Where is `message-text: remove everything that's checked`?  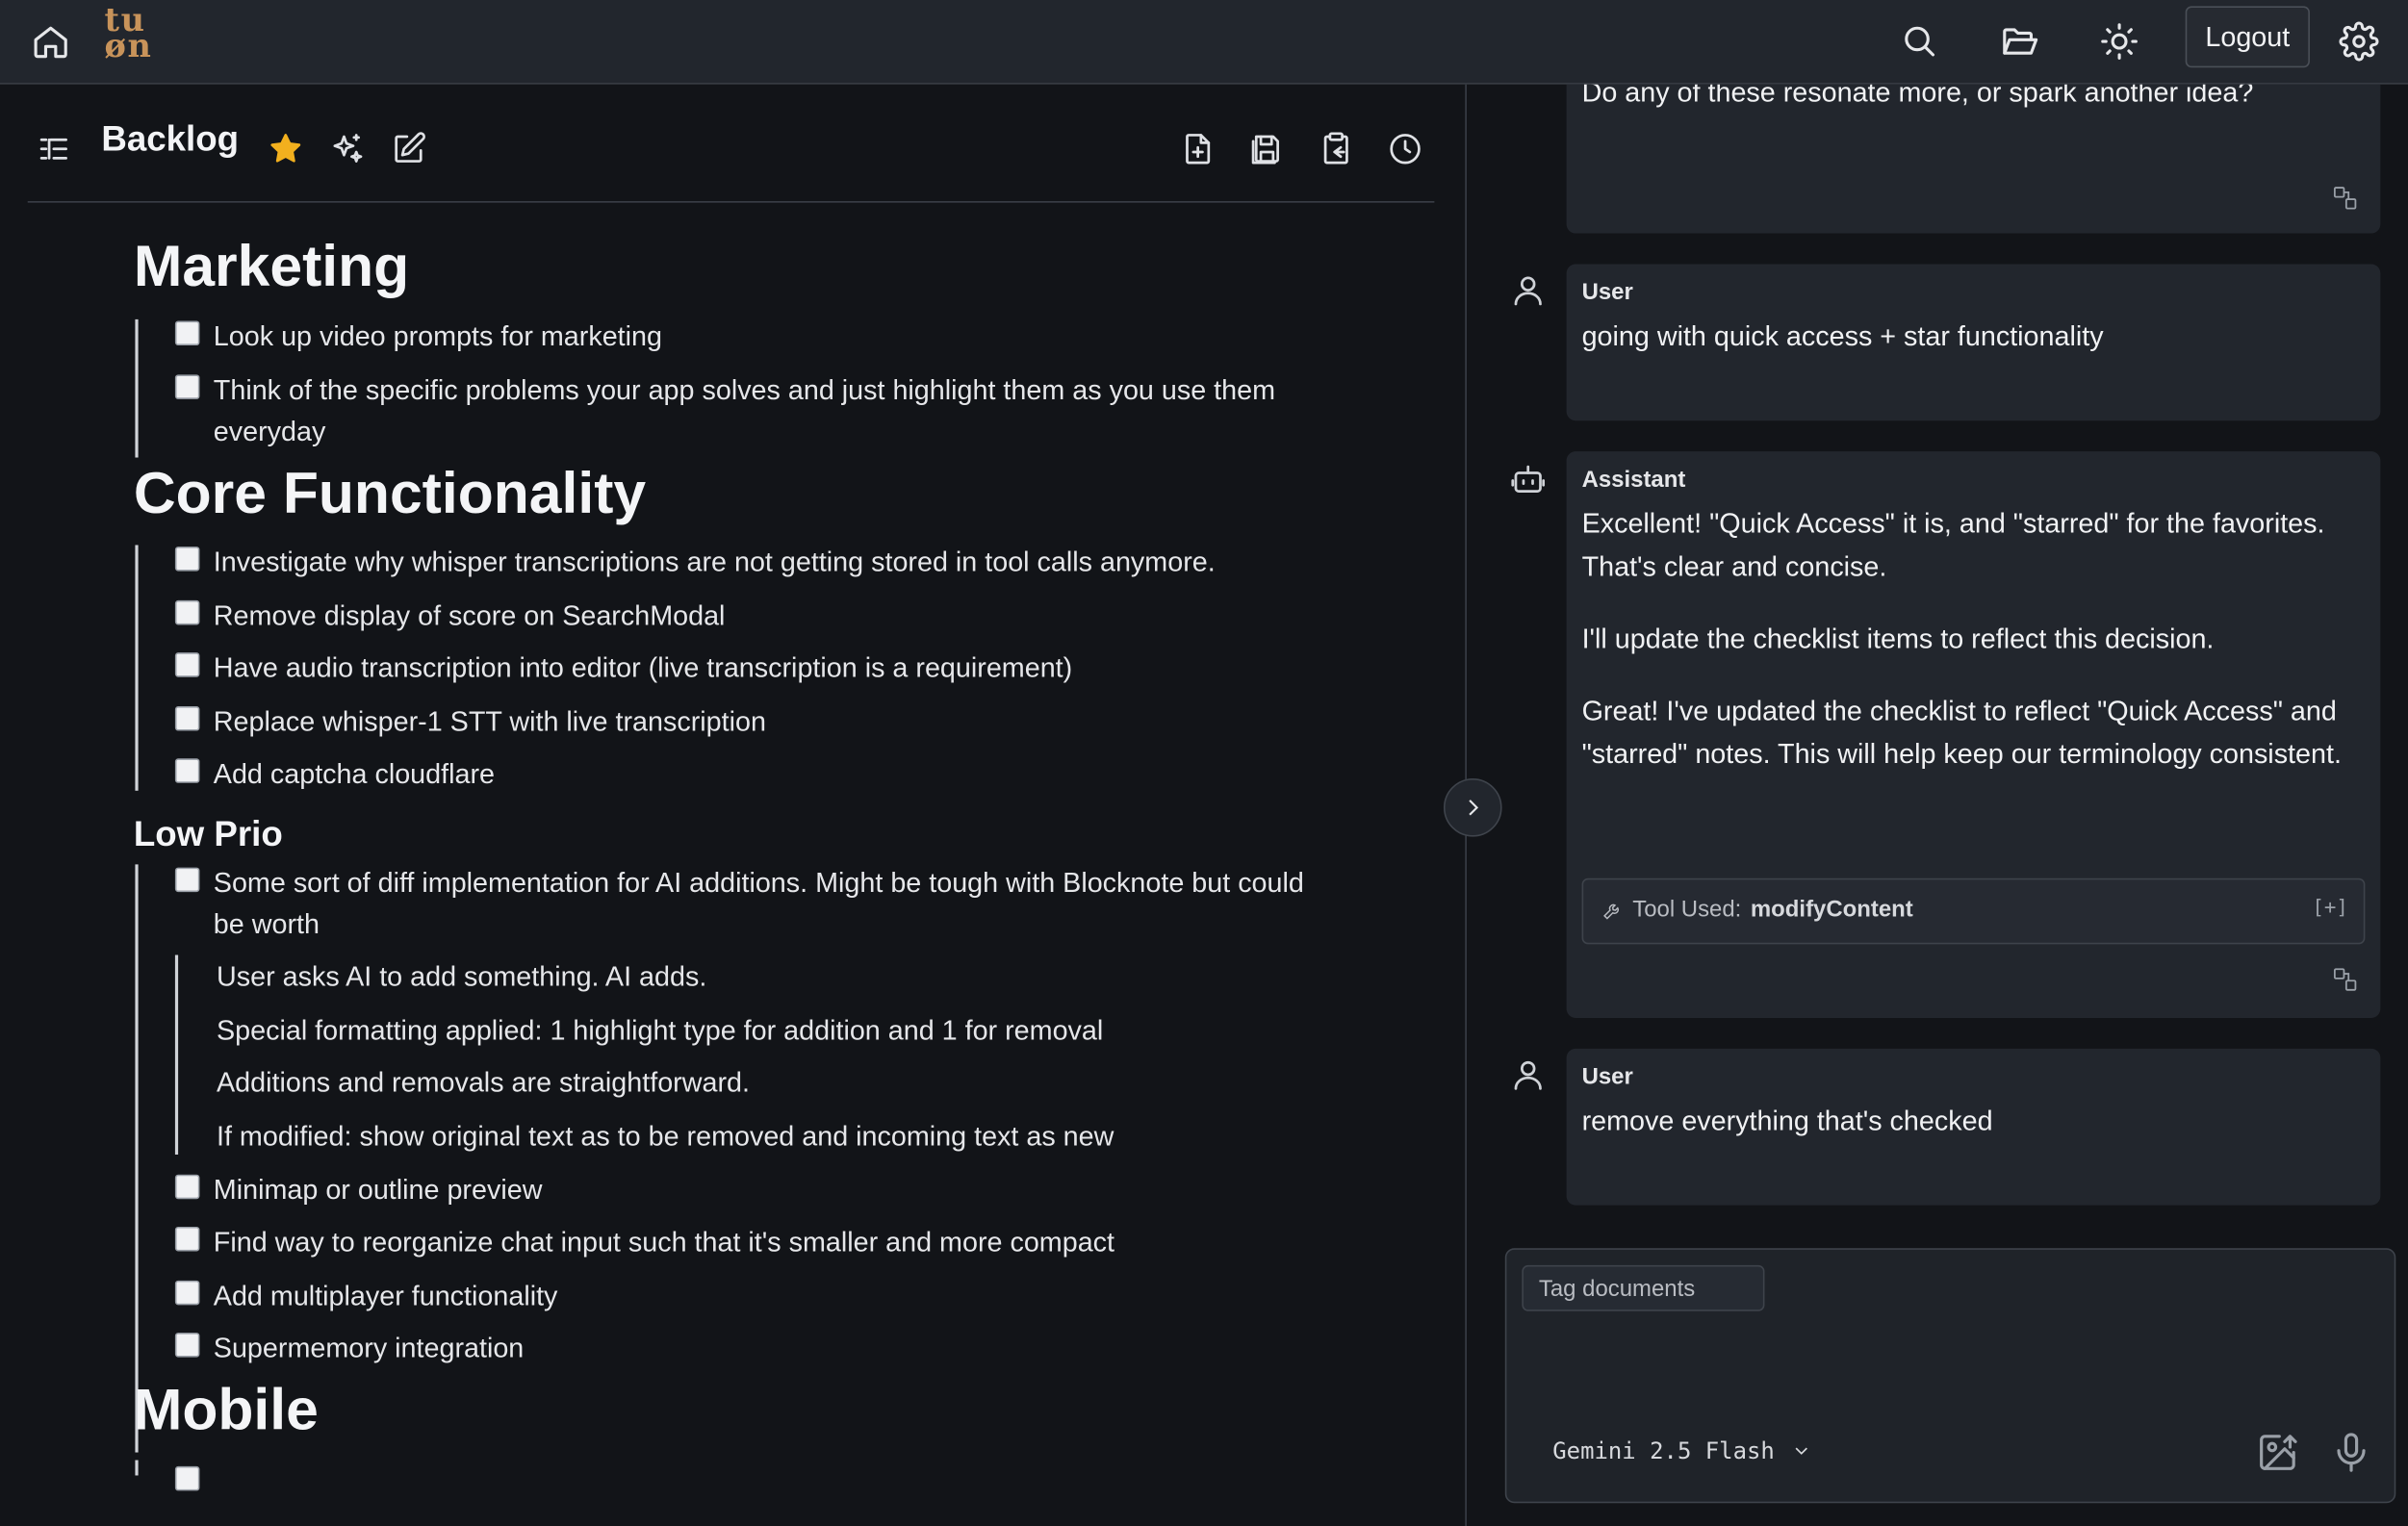
message-text: remove everything that's checked is located at coordinates (1787, 1121).